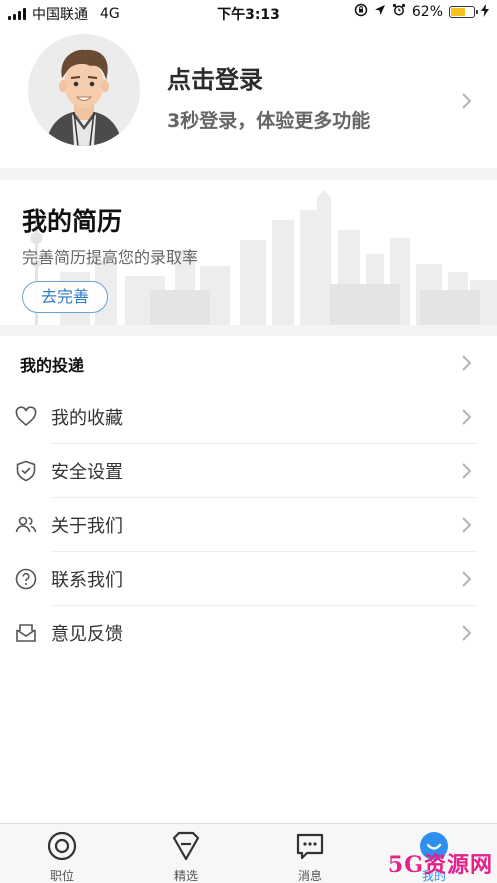 This screenshot has width=497, height=883. What do you see at coordinates (269, 121) in the screenshot?
I see `login-subtitle: 3秒登录，体验更多功能` at bounding box center [269, 121].